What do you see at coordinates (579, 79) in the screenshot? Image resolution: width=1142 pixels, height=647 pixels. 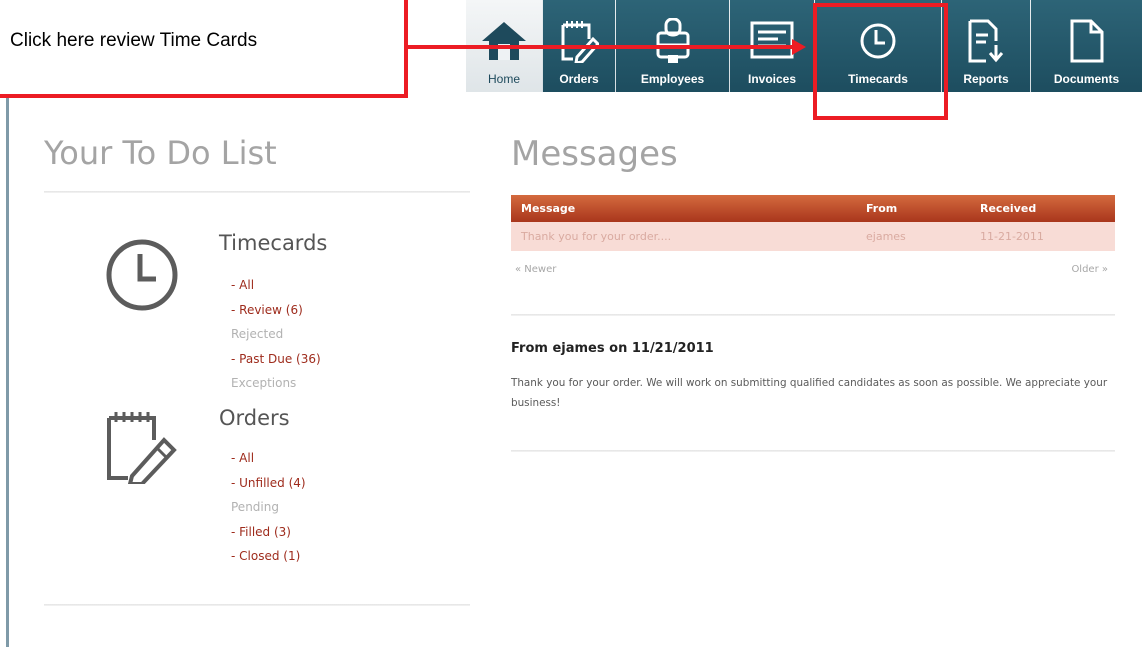 I see `nav-orders-label: Orders` at bounding box center [579, 79].